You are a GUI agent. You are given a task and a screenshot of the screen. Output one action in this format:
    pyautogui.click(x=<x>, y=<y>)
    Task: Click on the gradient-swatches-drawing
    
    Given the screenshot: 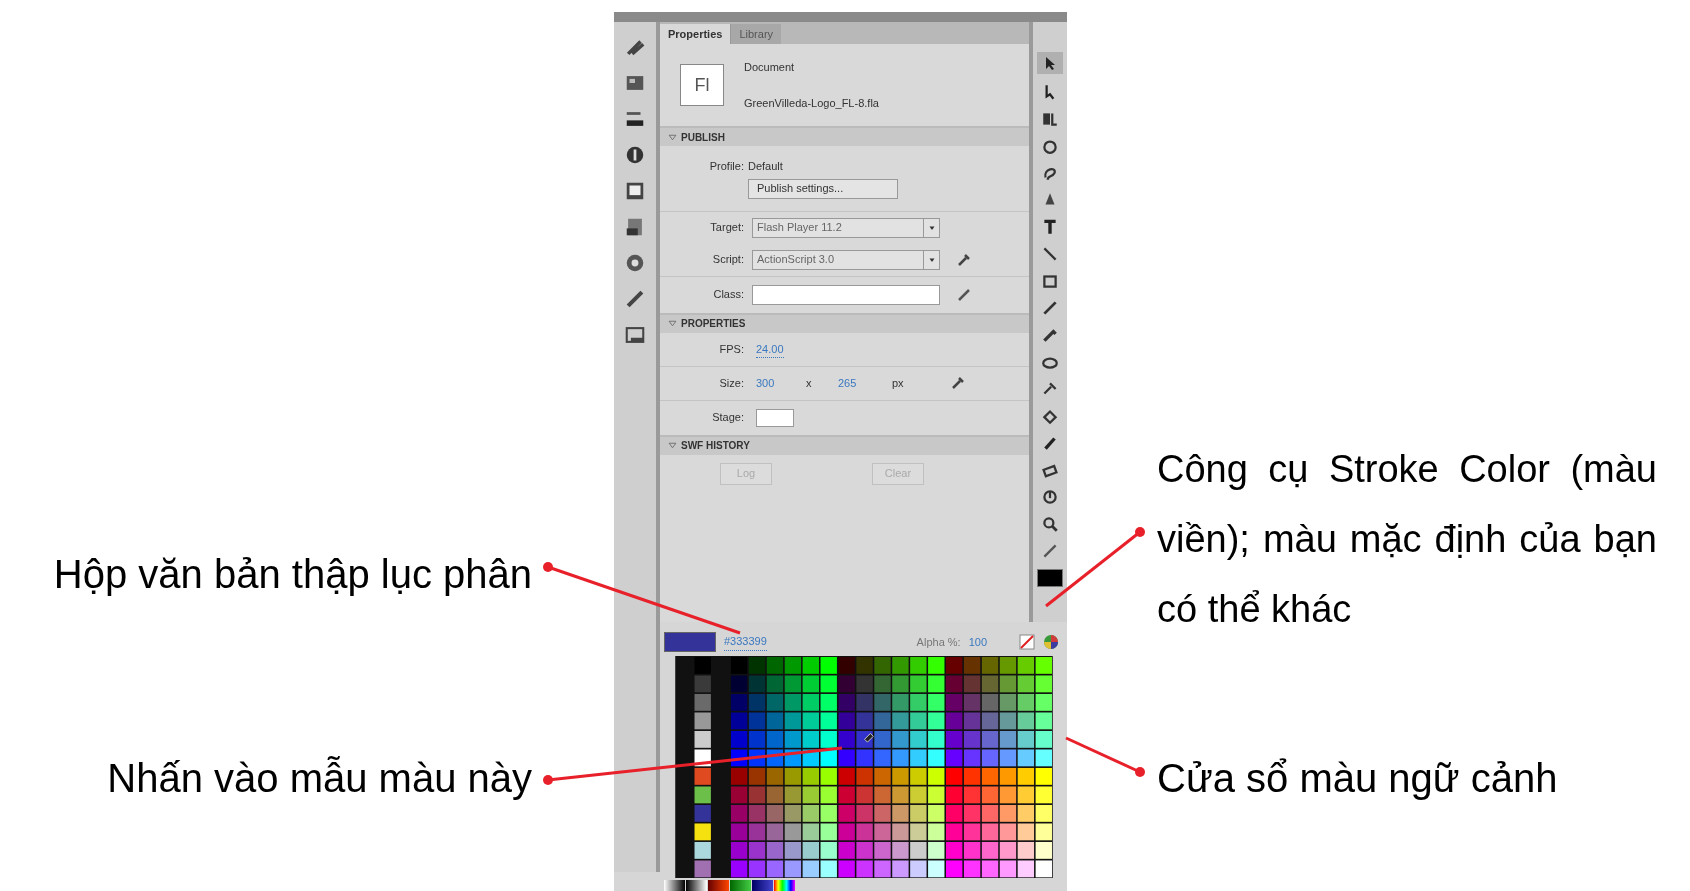 What is the action you would take?
    pyautogui.click(x=730, y=885)
    